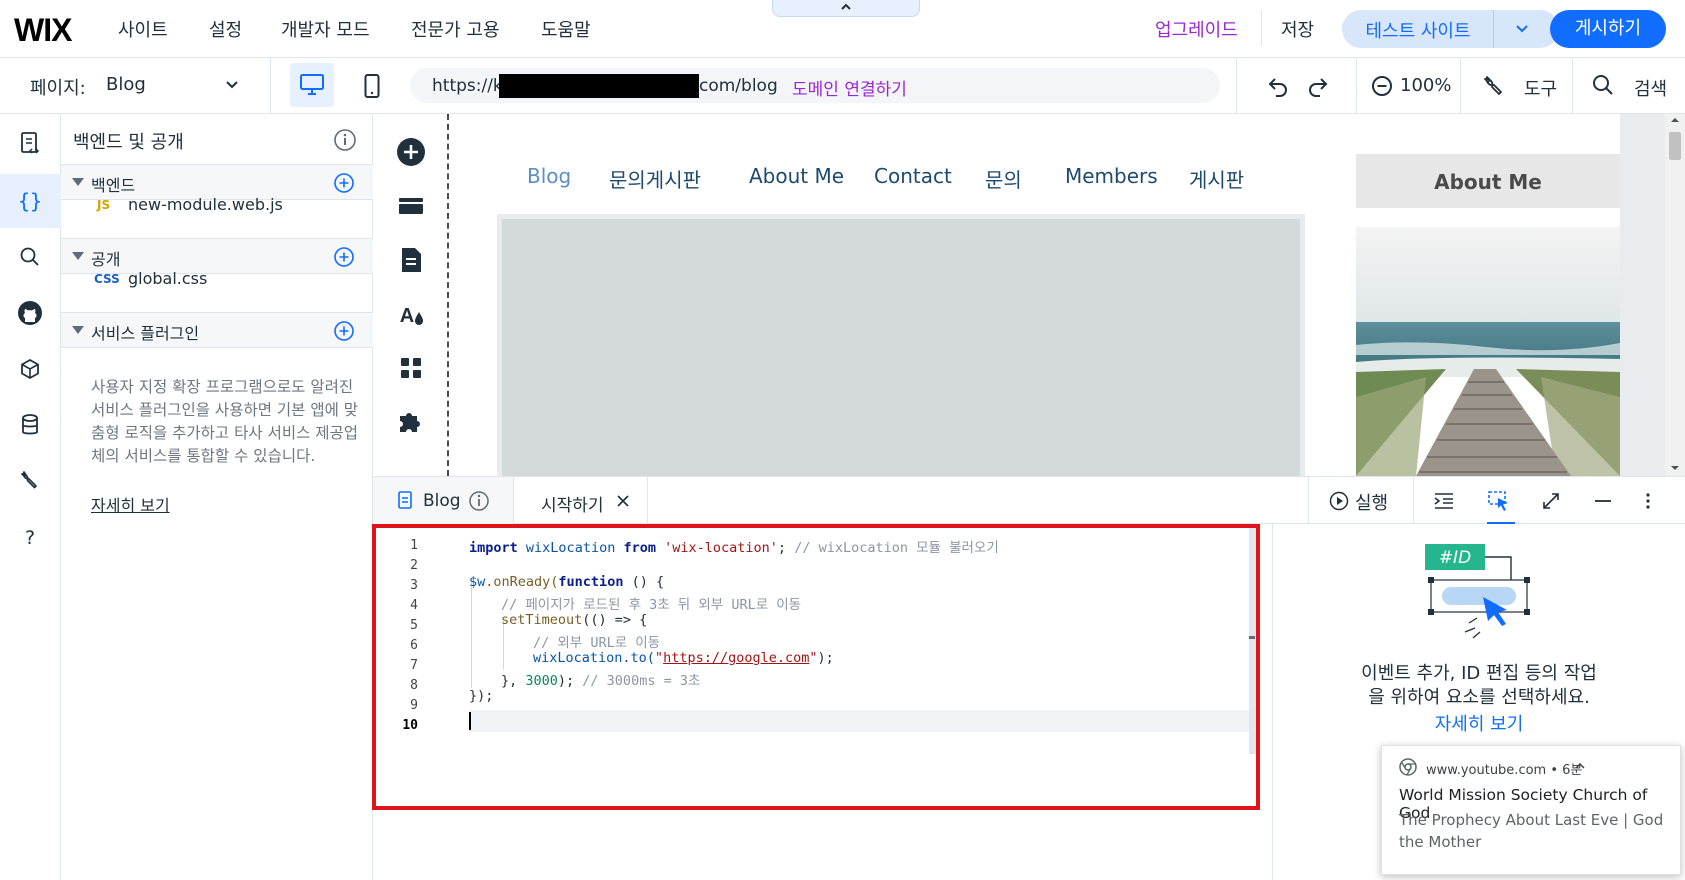  What do you see at coordinates (407, 316) in the screenshot?
I see `svg-text: A` at bounding box center [407, 316].